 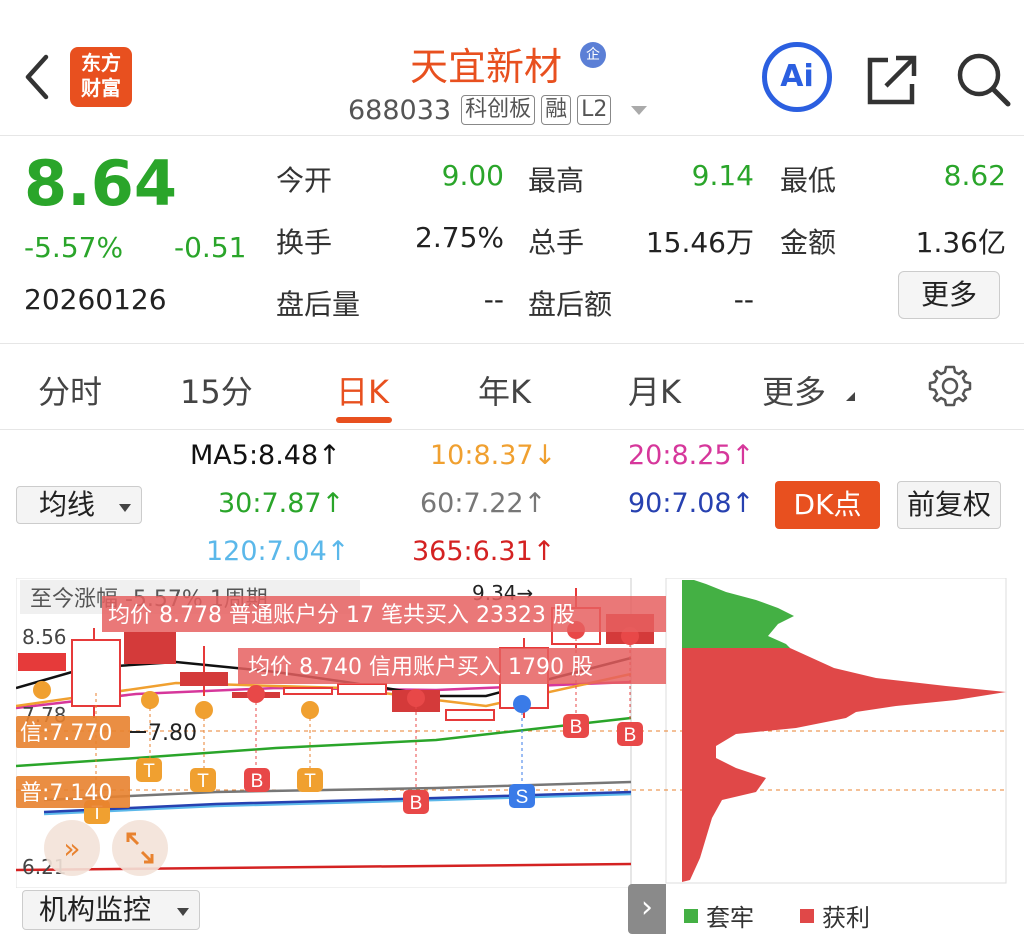 I want to click on ma20-value: 20:8.25↑, so click(x=691, y=455).